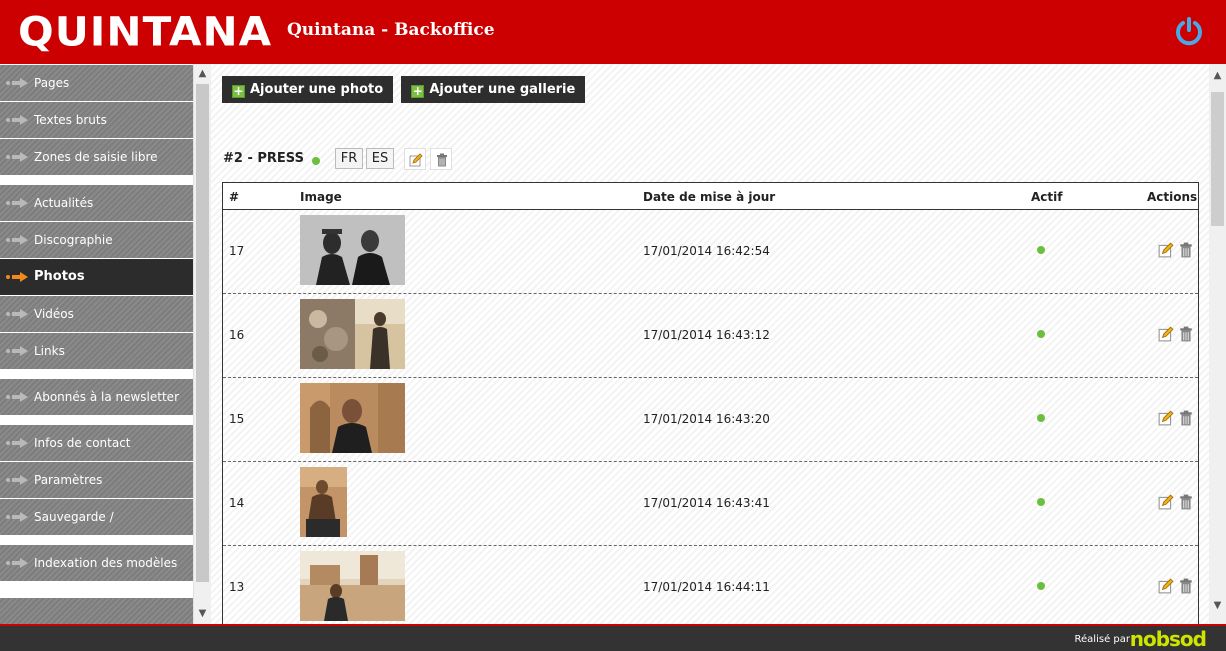 The image size is (1226, 651). I want to click on col-image-header: Image, so click(321, 197).